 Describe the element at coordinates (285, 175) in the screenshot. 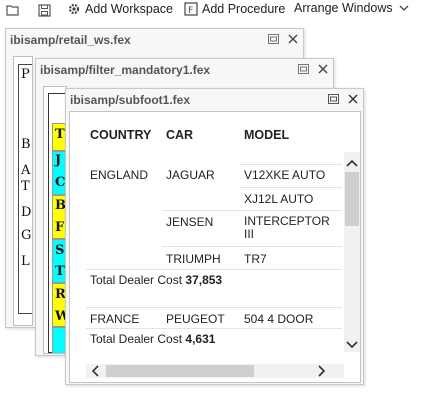

I see `table-cell: V12XKE AUTO` at that location.